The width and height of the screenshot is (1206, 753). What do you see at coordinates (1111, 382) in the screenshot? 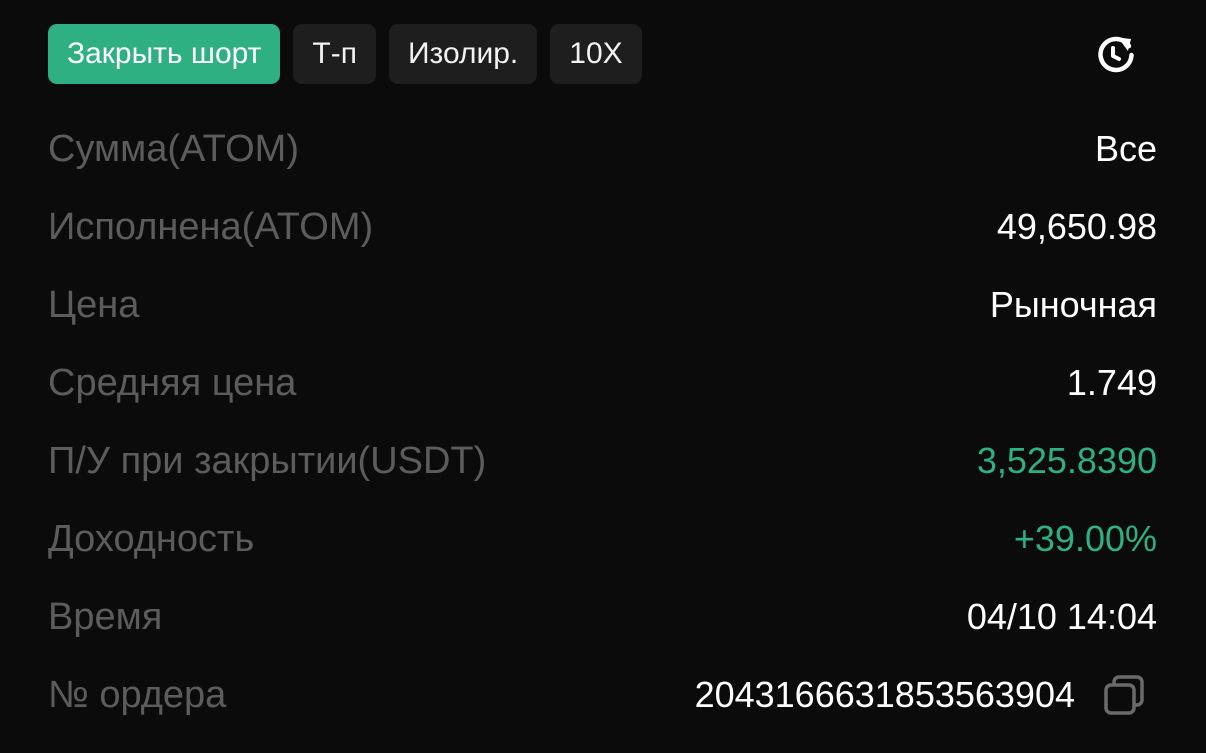
I see `avg-price-value: 1.749` at bounding box center [1111, 382].